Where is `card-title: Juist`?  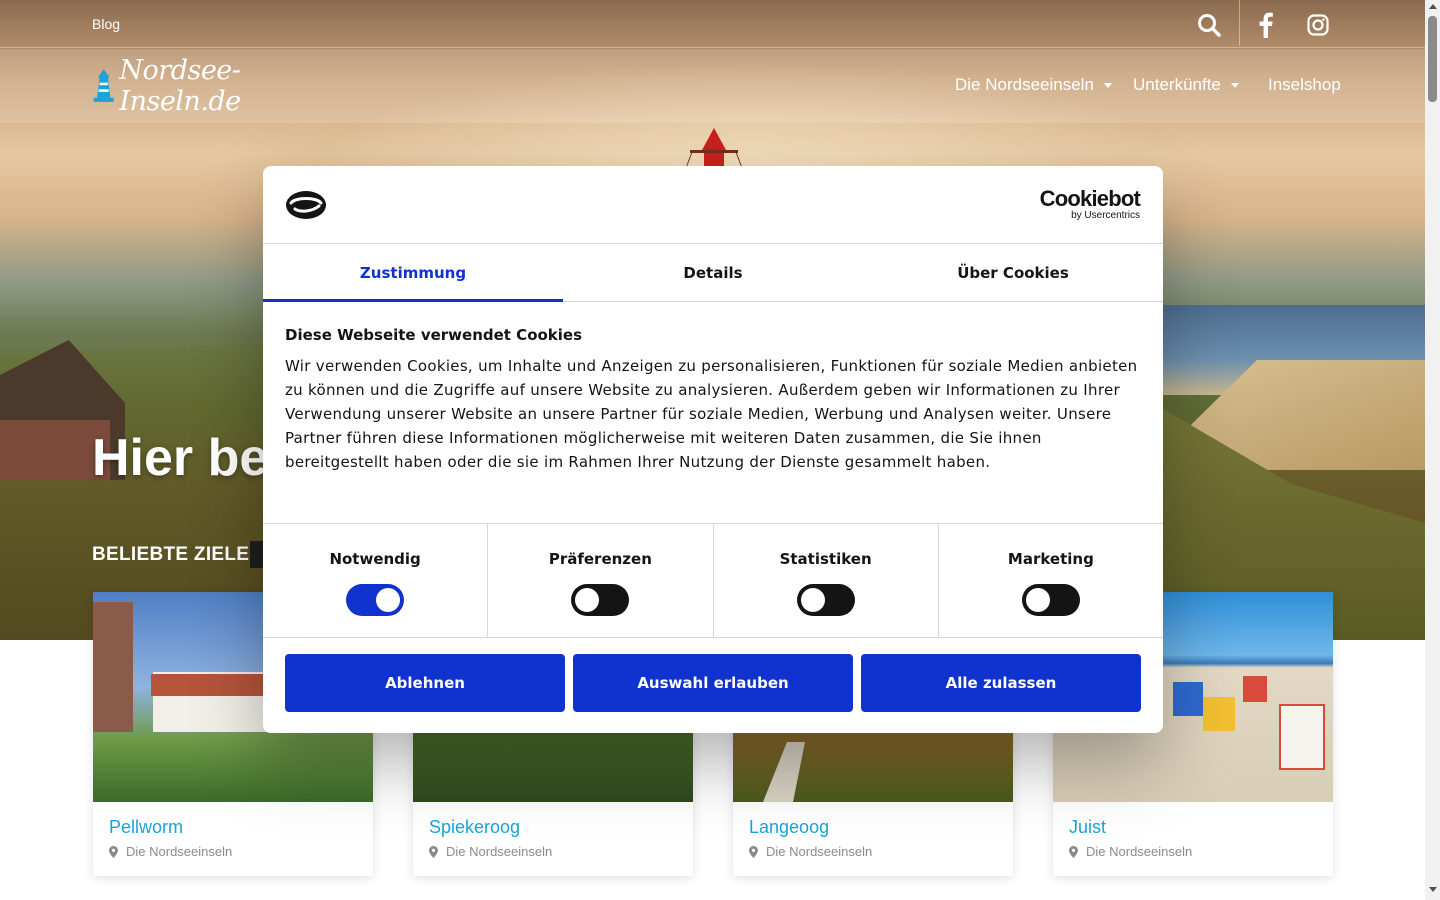 card-title: Juist is located at coordinates (1087, 827).